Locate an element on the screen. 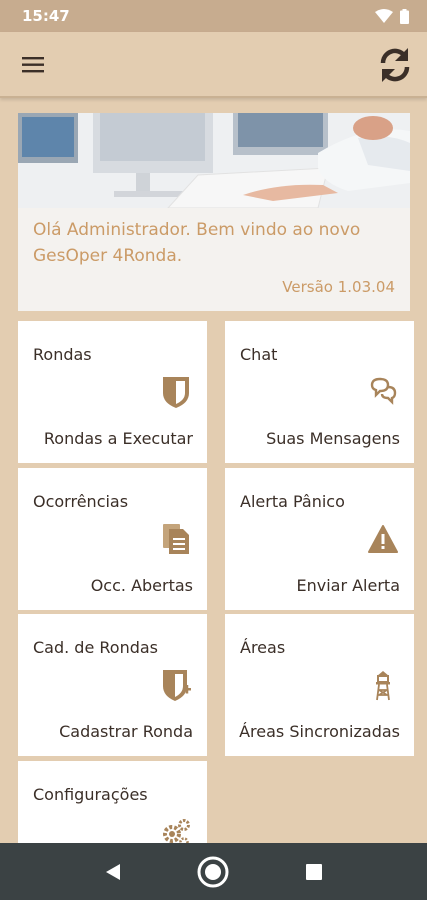  home-circle-icon is located at coordinates (213, 872).